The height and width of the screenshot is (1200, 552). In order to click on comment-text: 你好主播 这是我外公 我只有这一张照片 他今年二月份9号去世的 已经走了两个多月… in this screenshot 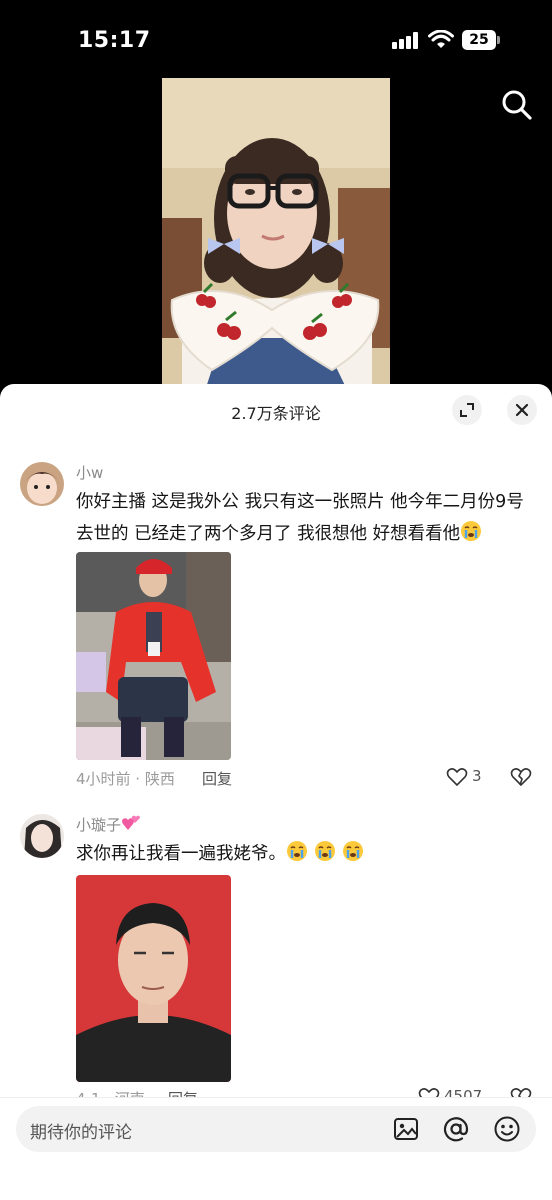, I will do `click(300, 518)`.